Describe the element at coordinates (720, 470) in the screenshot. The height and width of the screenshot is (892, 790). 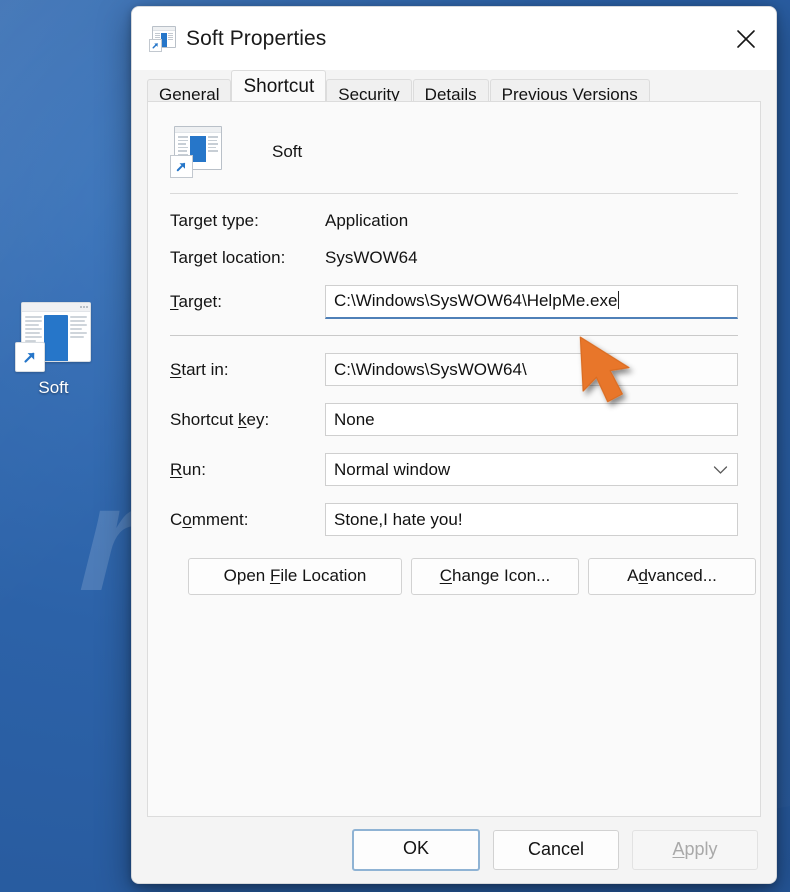
I see `chevron-down-icon` at that location.